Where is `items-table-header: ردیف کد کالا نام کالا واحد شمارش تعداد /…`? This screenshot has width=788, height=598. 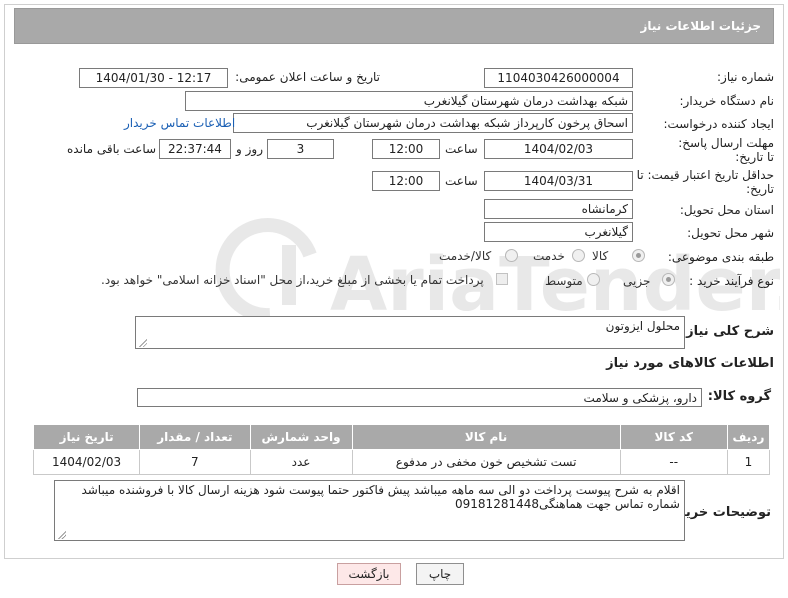 items-table-header: ردیف کد کالا نام کالا واحد شمارش تعداد /… is located at coordinates (401, 437).